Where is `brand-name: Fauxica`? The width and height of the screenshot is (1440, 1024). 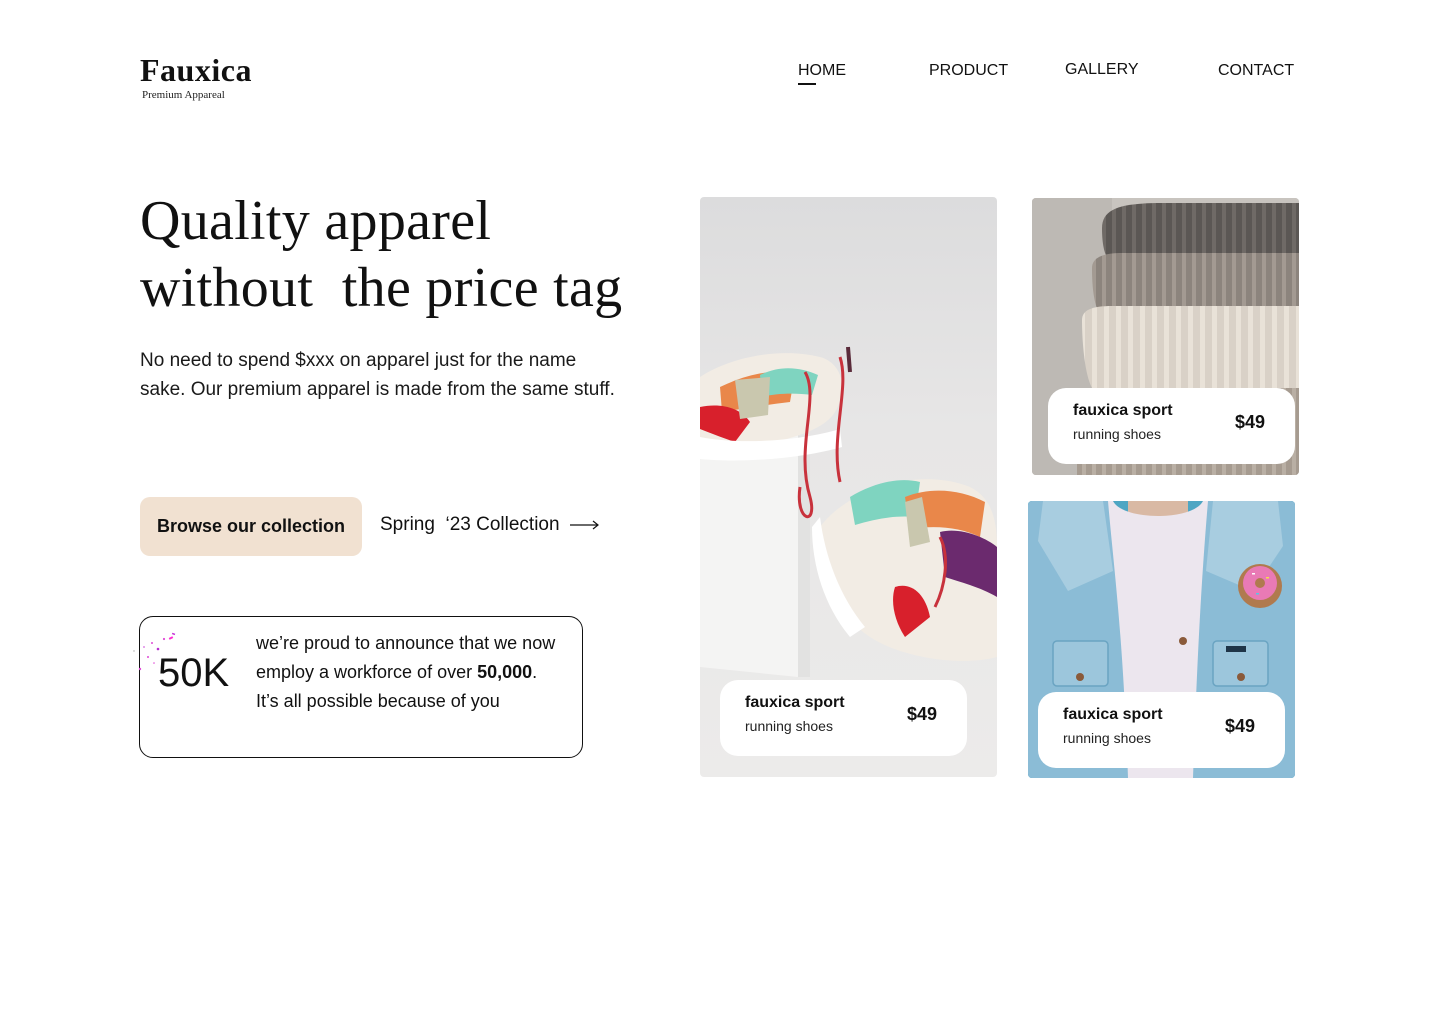
brand-name: Fauxica is located at coordinates (196, 70).